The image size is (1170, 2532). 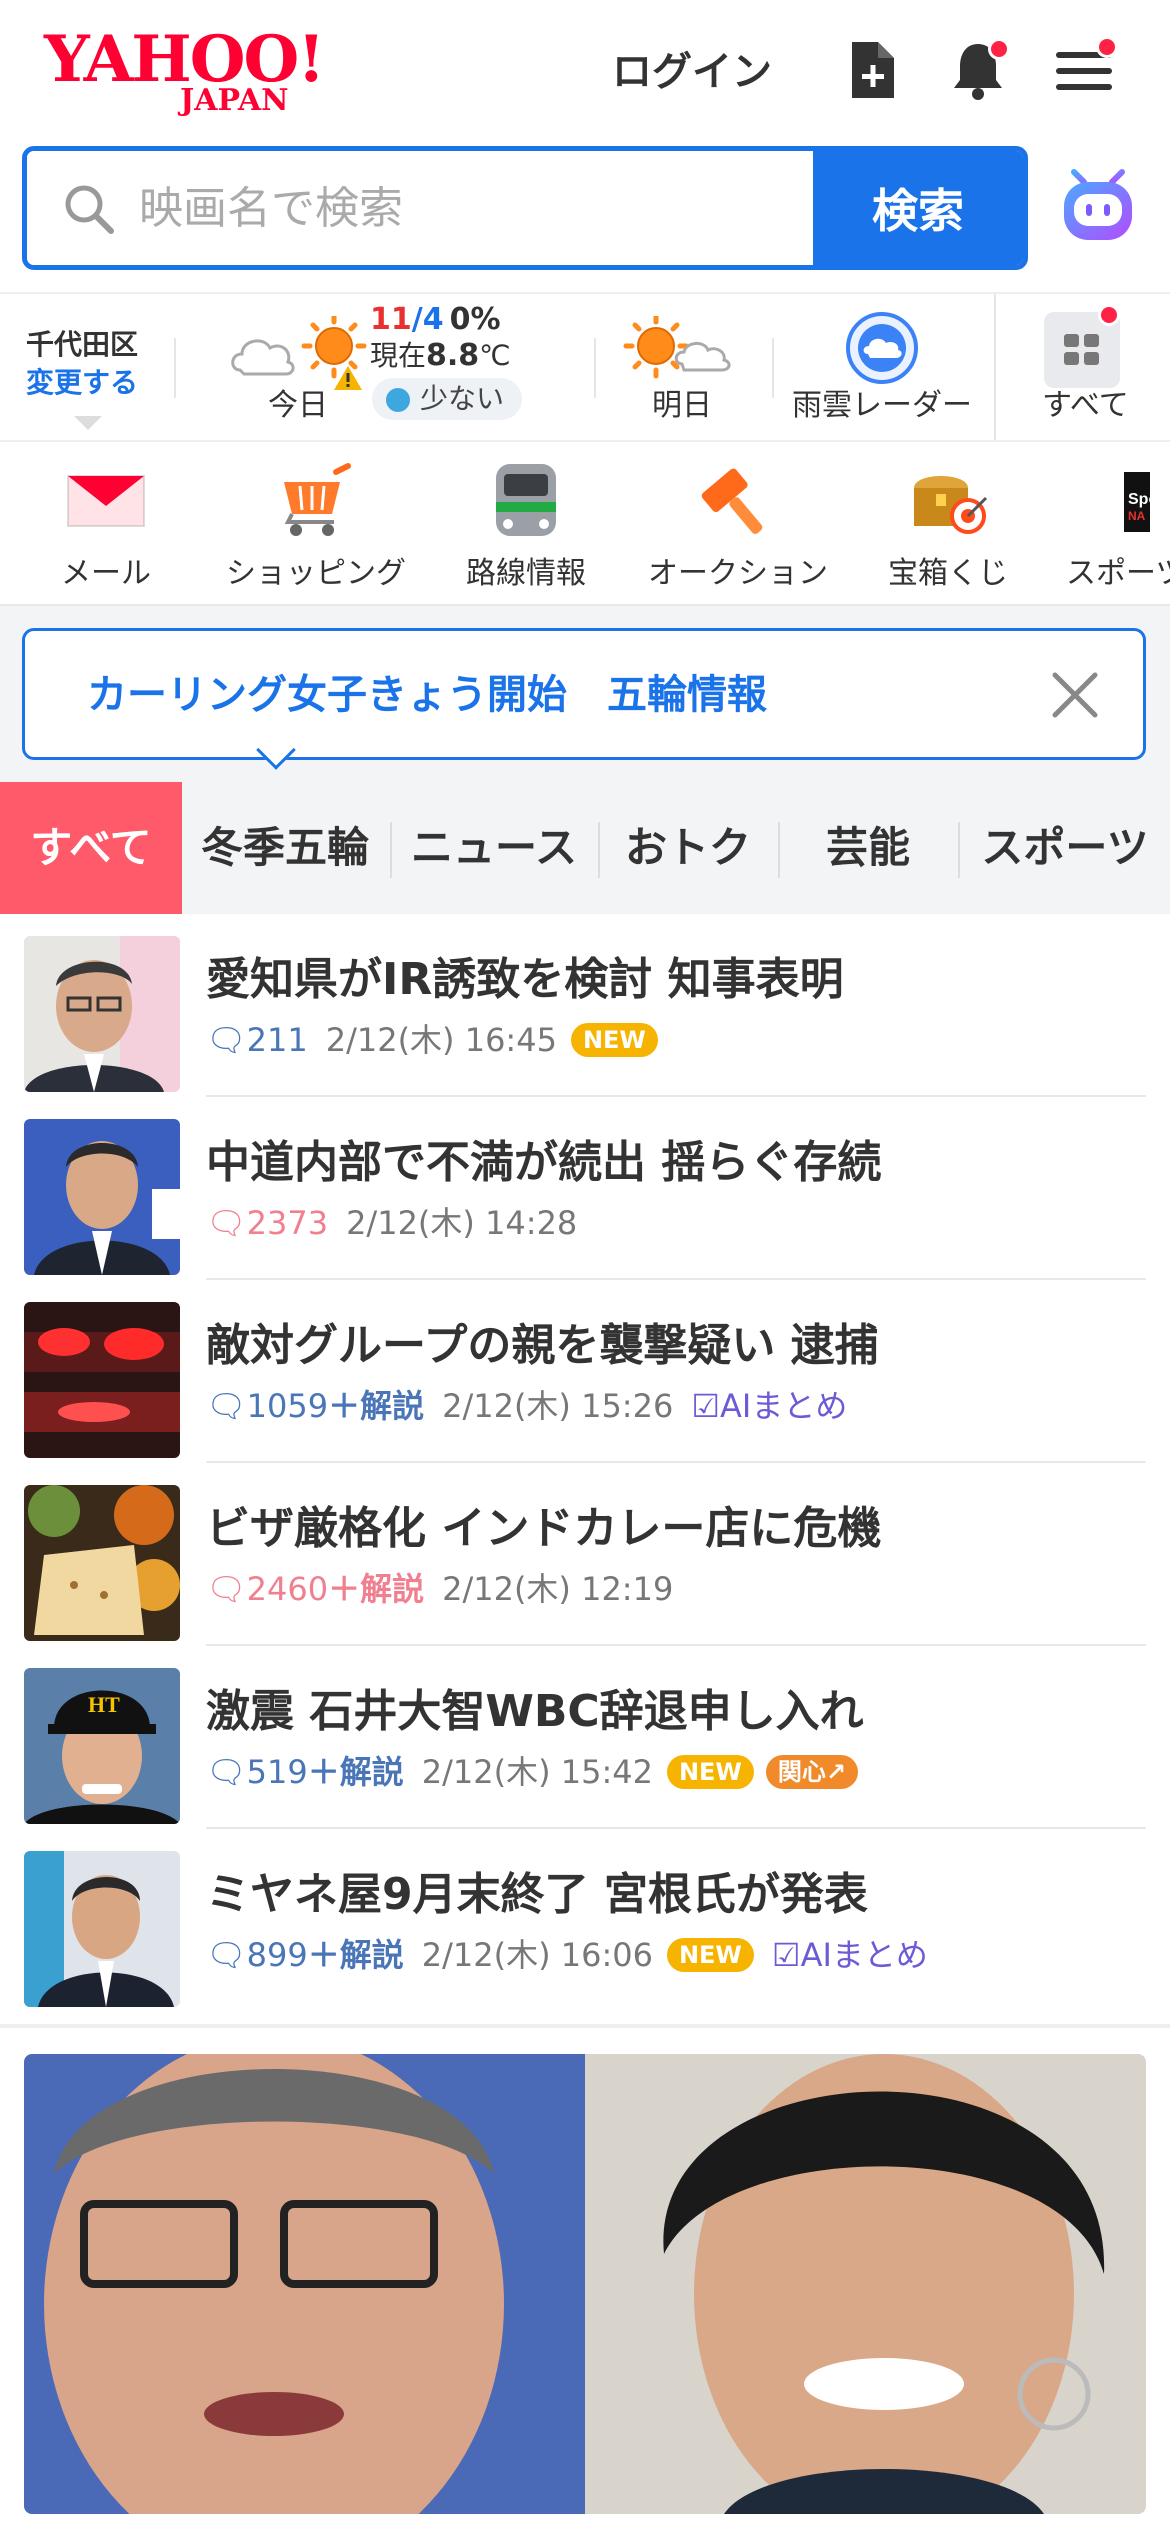 I want to click on search-icon, so click(x=89, y=209).